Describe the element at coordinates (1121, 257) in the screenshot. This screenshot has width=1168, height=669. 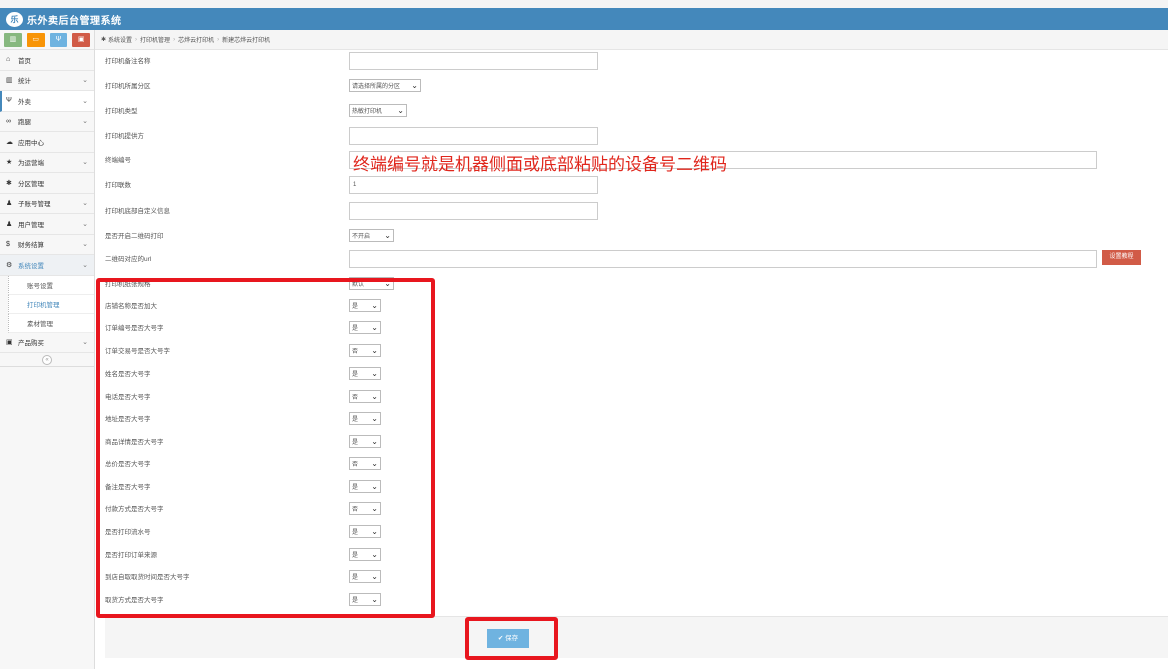
I see `tutorial-button: 设置教程` at that location.